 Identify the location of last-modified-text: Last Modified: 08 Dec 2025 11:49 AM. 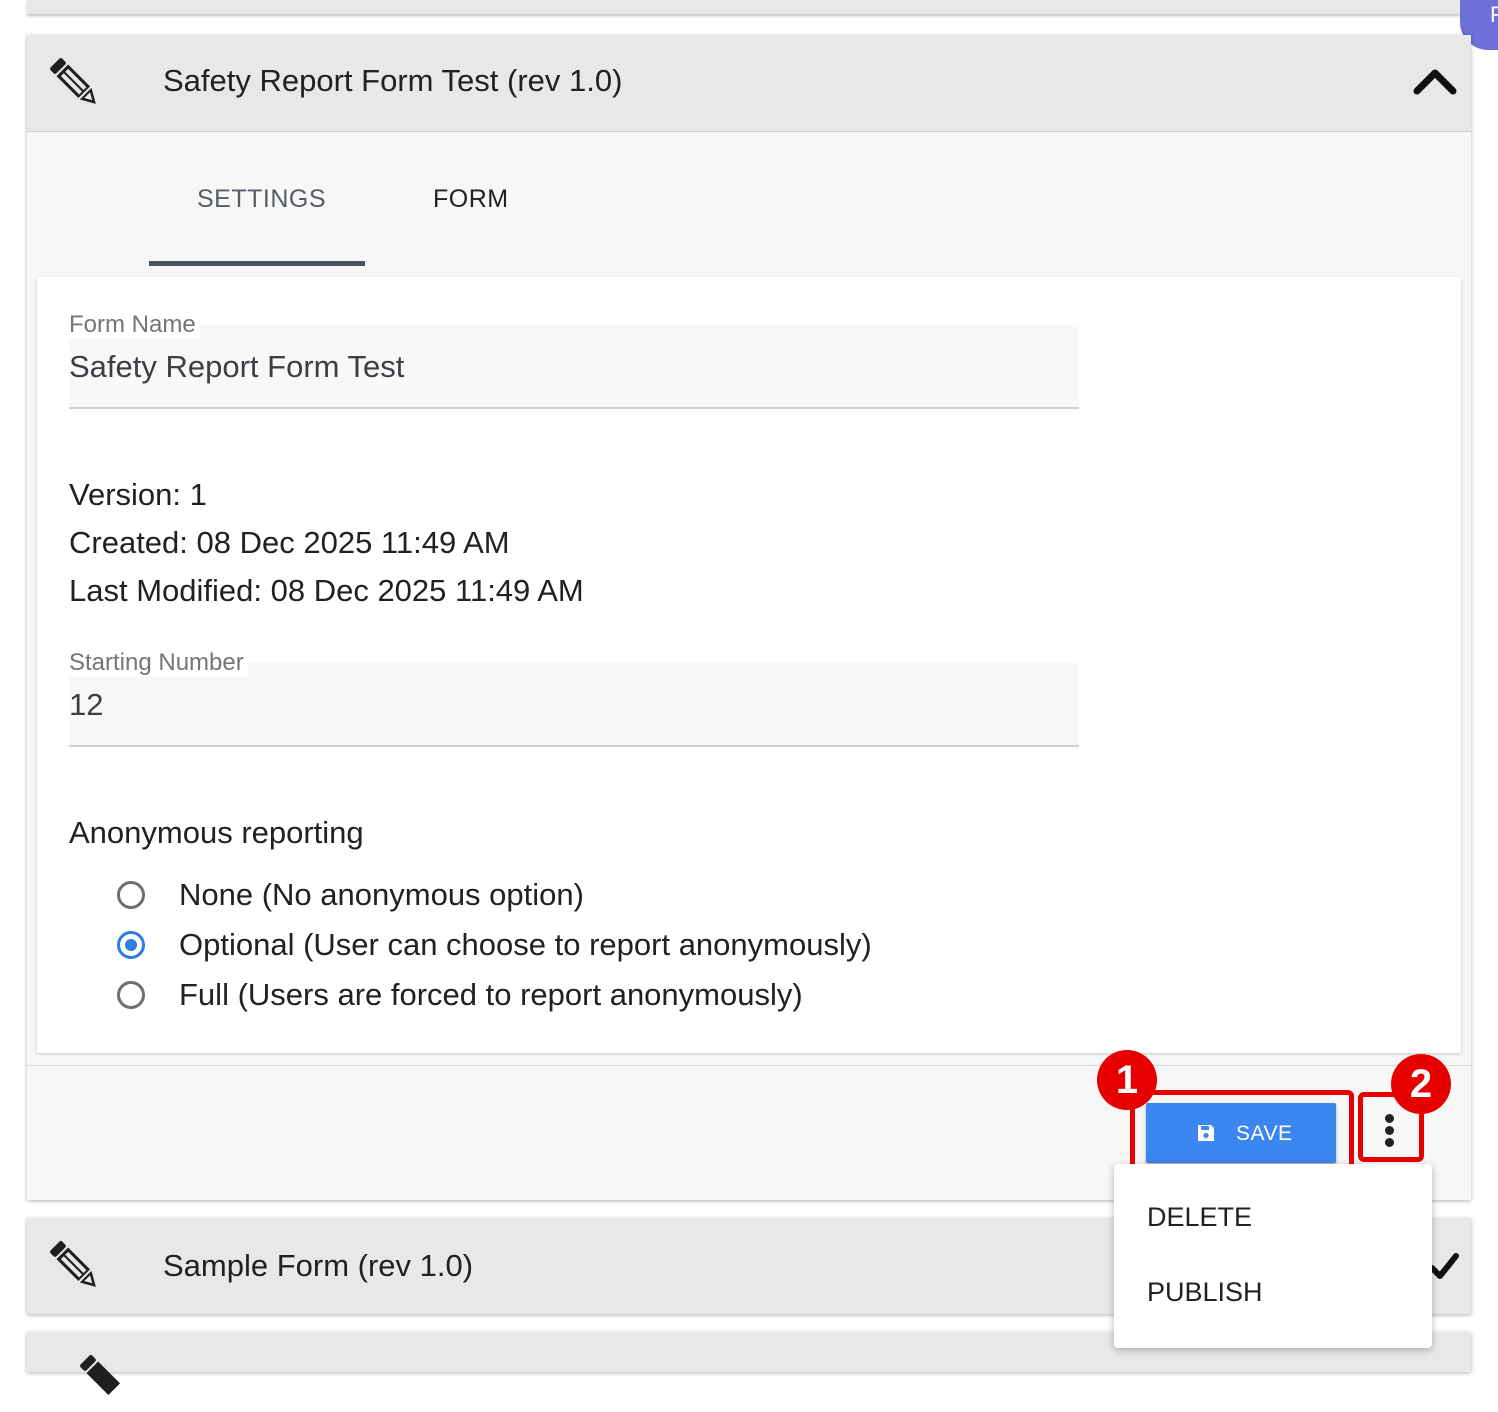
(326, 590).